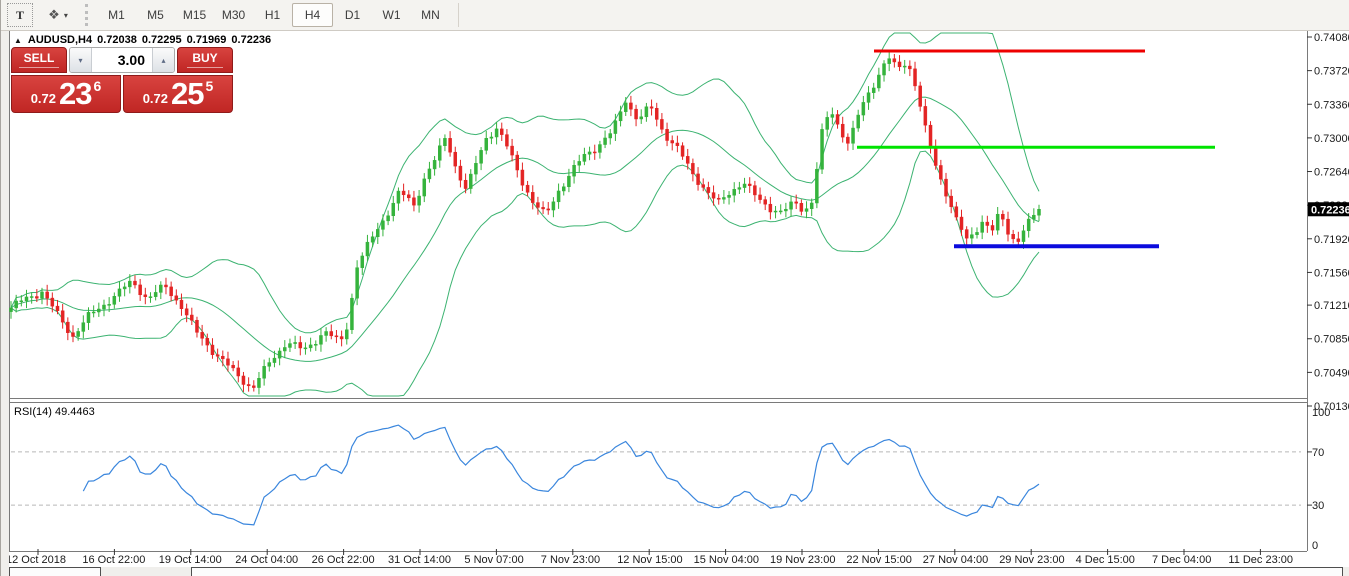 Image resolution: width=1349 pixels, height=576 pixels. I want to click on one-click-trading-panel: SELL ▾ 3.00 ▴ BUY 0.72 23 6 0.72 25 5, so click(122, 80).